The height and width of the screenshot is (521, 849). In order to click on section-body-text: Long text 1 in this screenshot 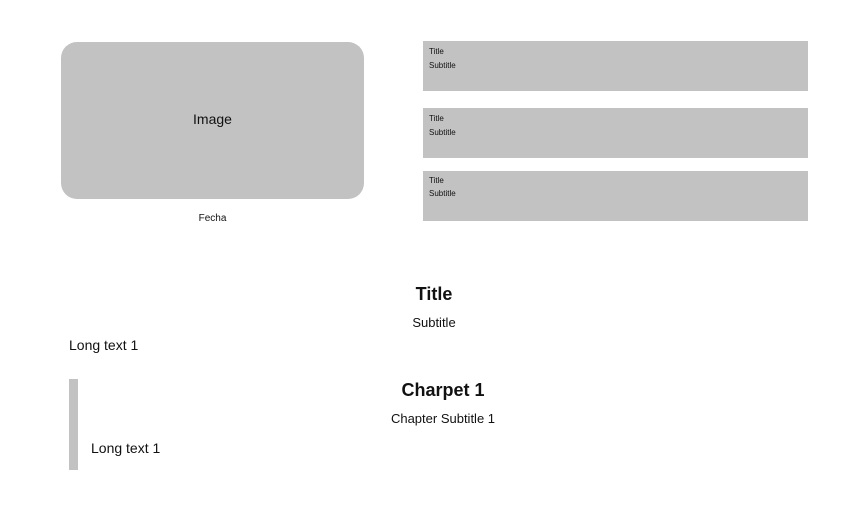, I will do `click(104, 345)`.